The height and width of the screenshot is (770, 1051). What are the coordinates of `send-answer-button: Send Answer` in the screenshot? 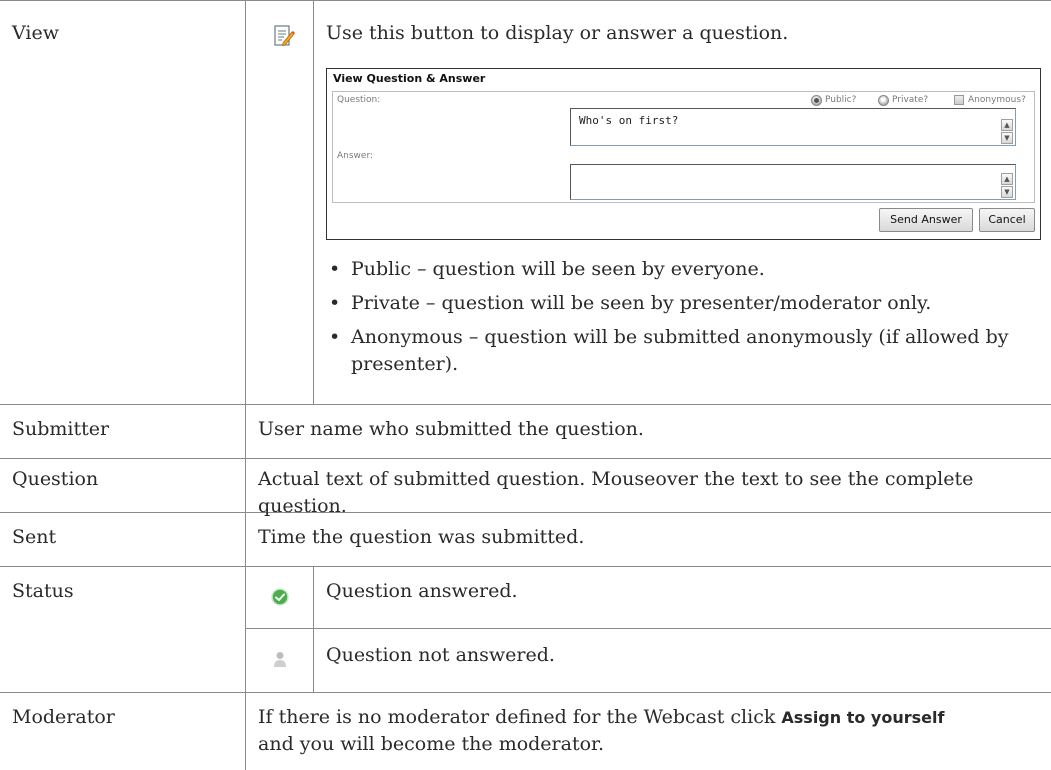 It's located at (926, 220).